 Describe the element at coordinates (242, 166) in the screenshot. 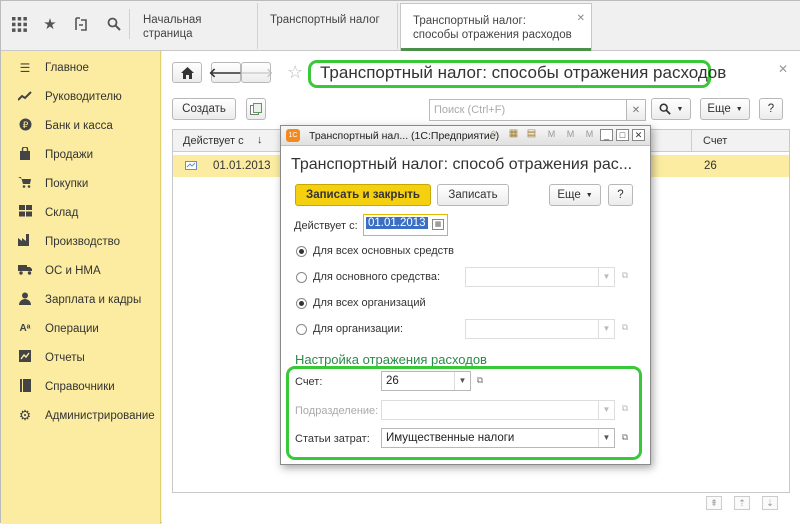

I see `row-date: 01.01.2013` at that location.